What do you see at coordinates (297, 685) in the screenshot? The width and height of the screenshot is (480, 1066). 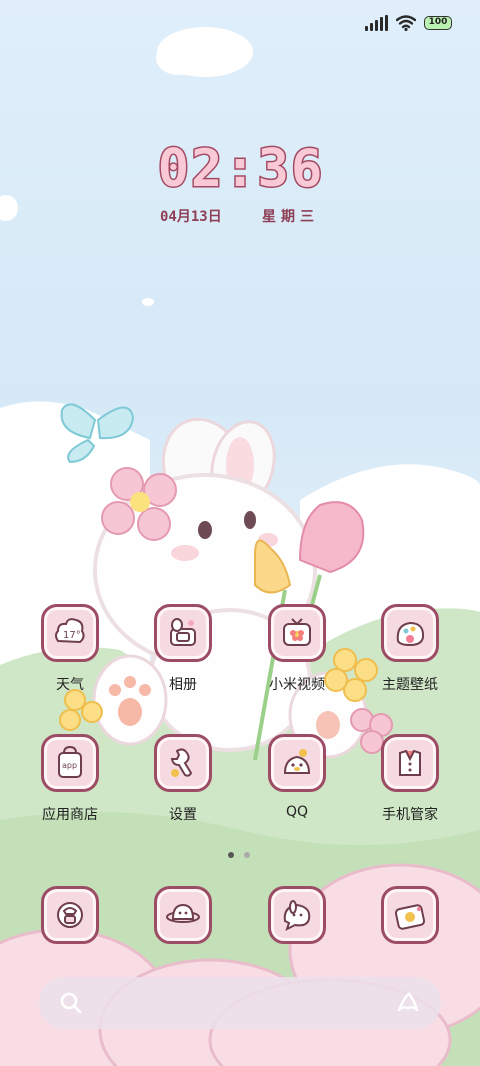 I see `app-label: 小米视频` at bounding box center [297, 685].